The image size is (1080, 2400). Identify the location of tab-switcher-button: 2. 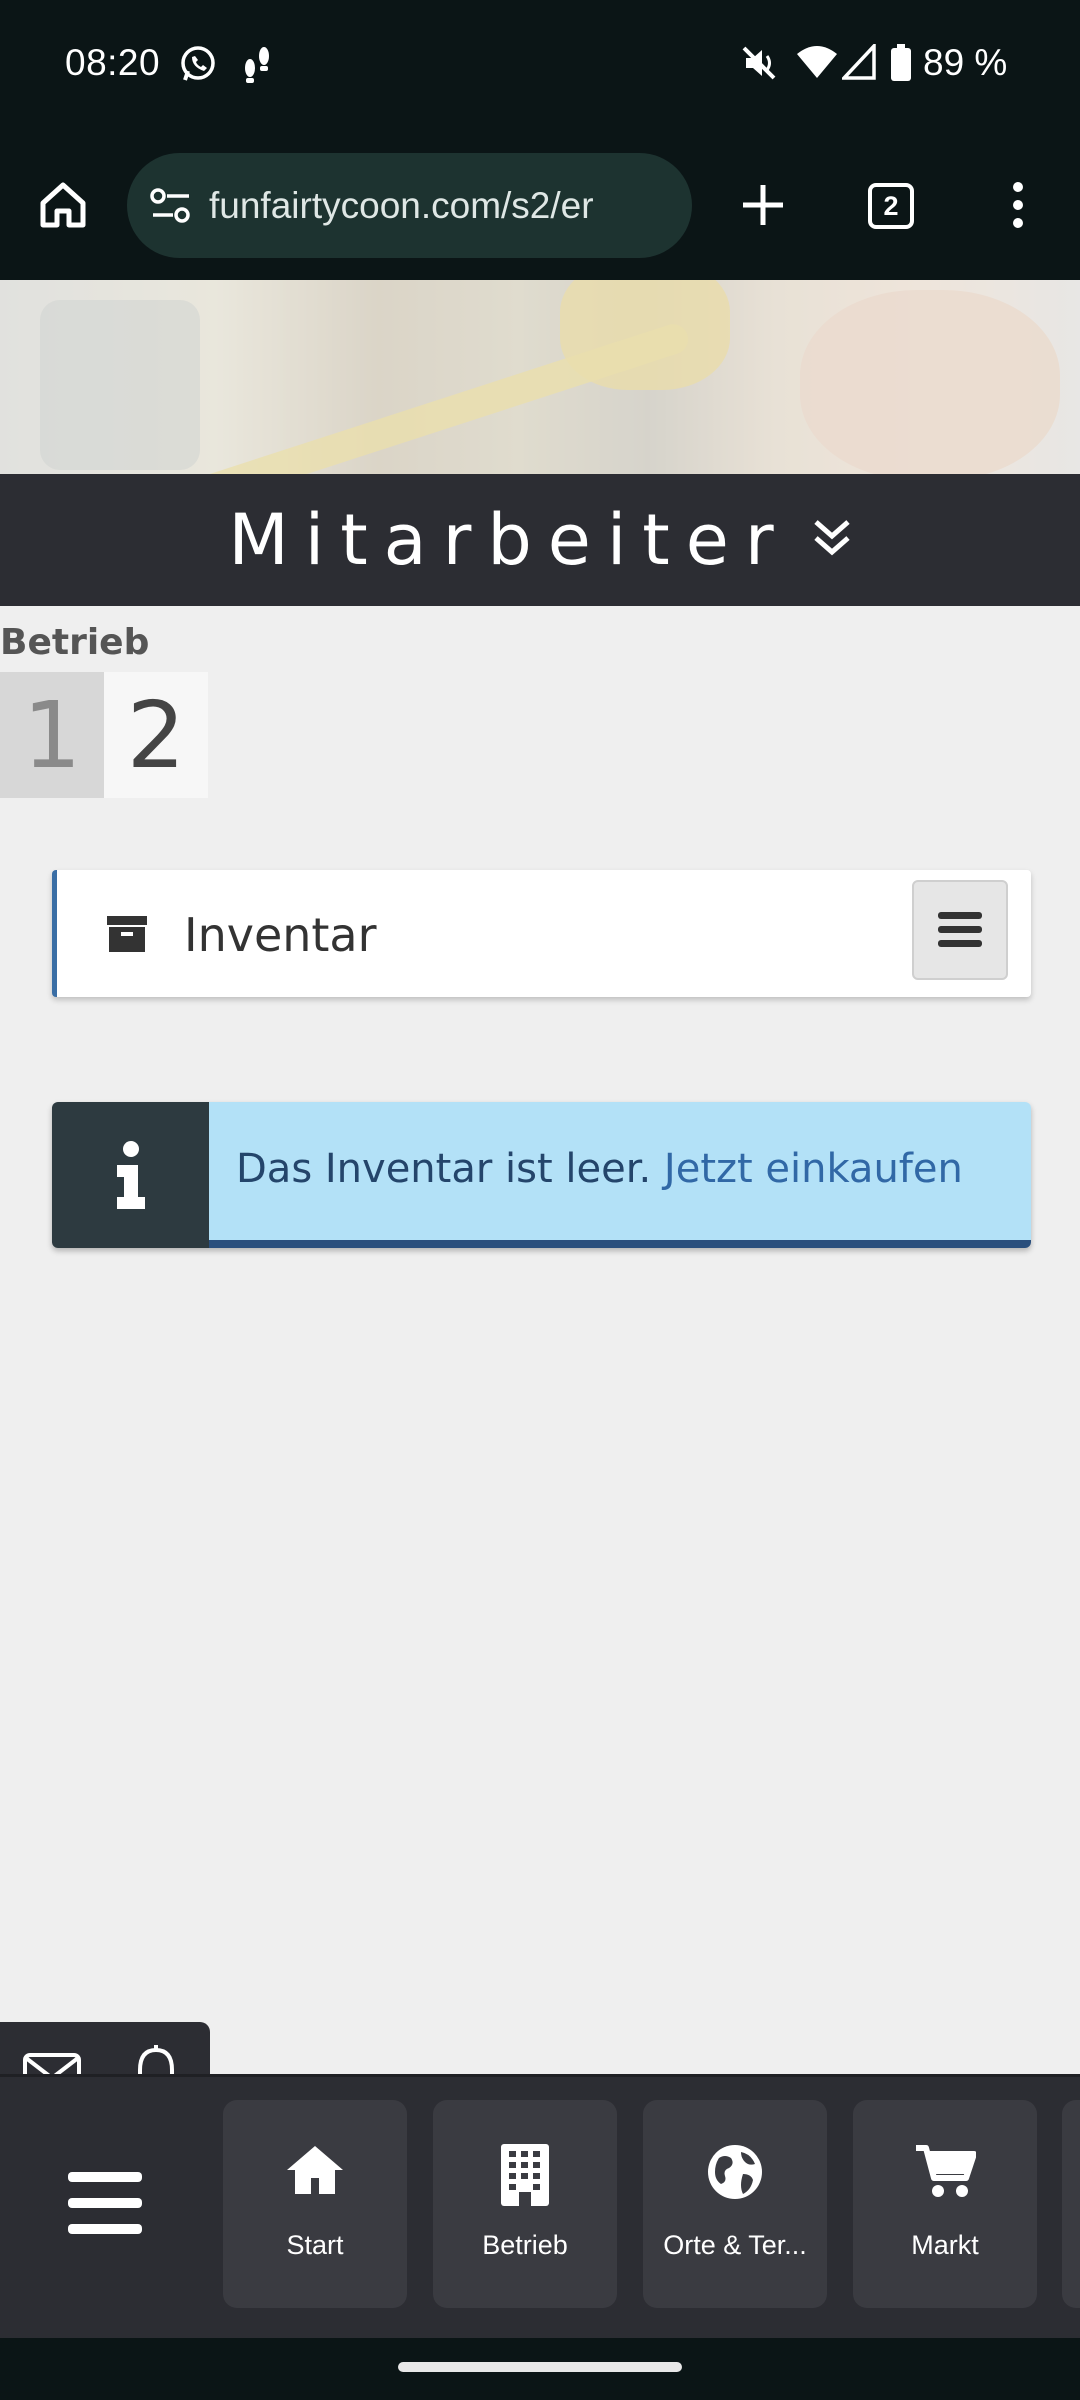
(891, 206).